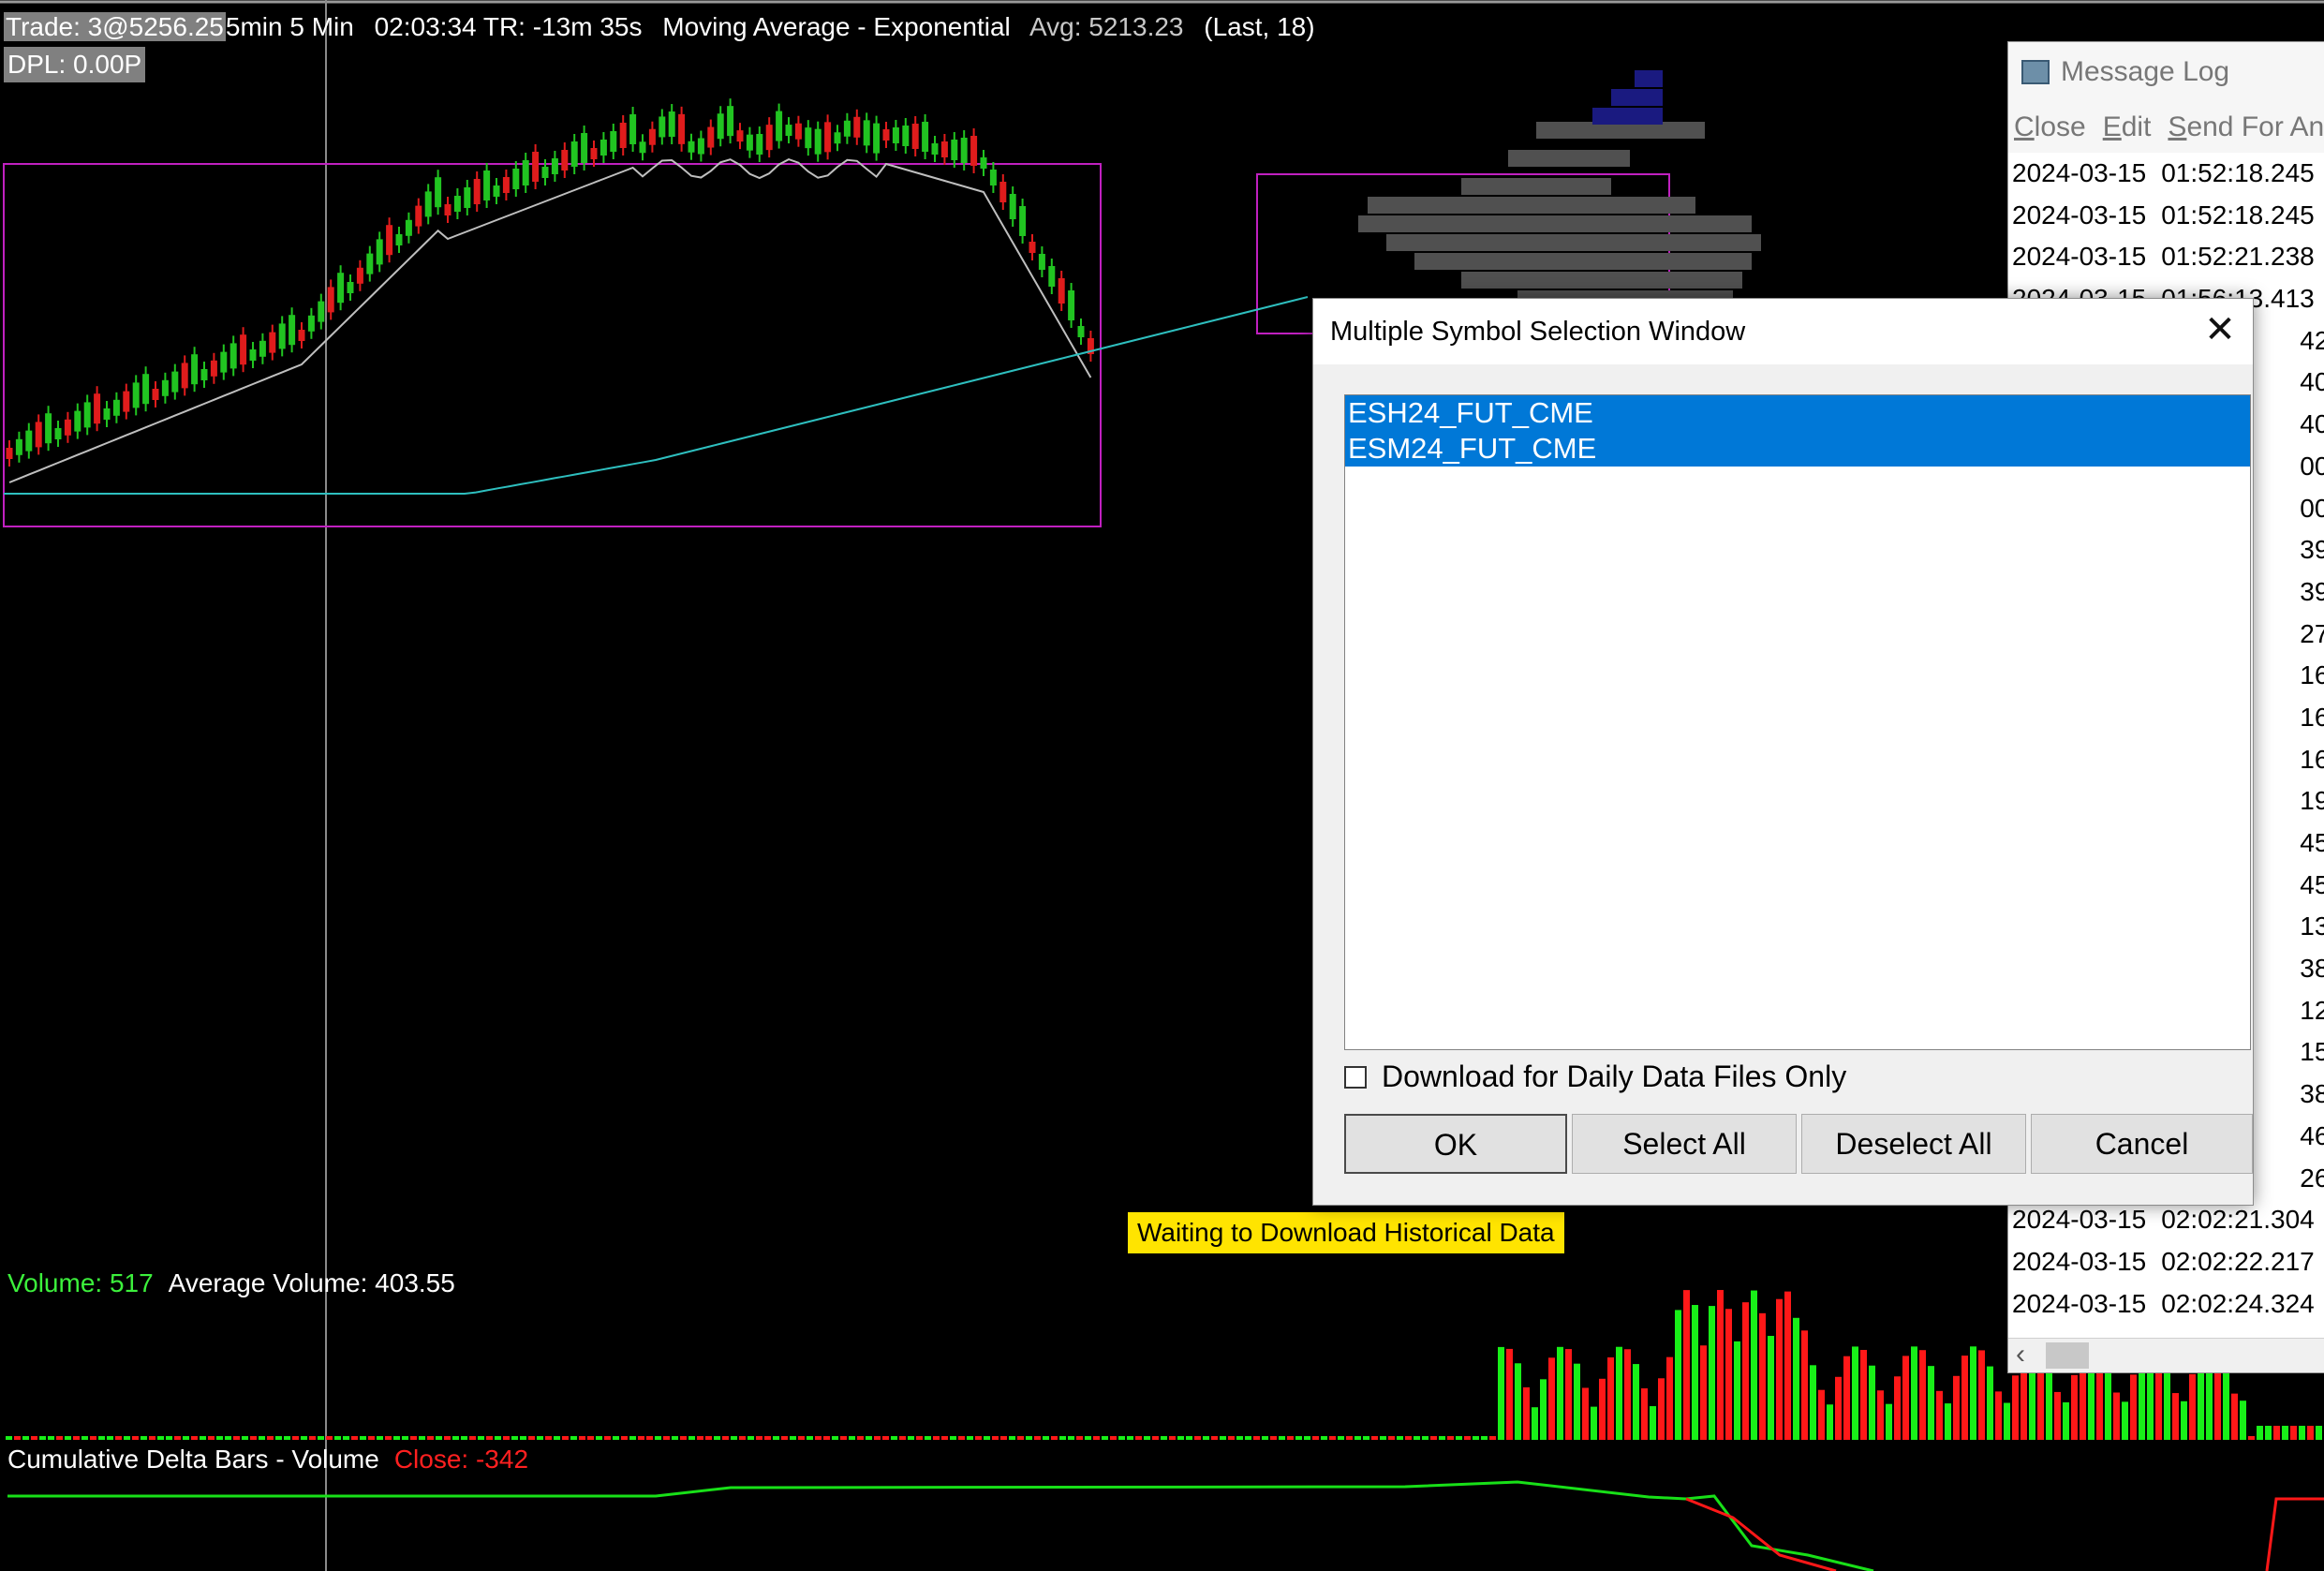  Describe the element at coordinates (837, 26) in the screenshot. I see `study-name: Moving Average - Exponential` at that location.